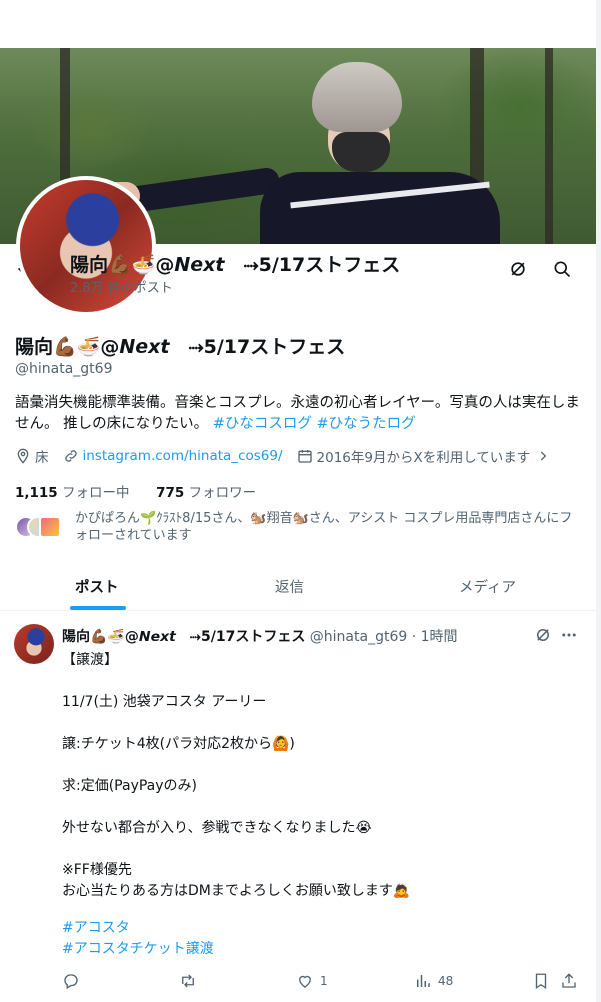 The image size is (601, 1002). What do you see at coordinates (138, 949) in the screenshot?
I see `hashtag-link: #アコスタチケット譲渡` at bounding box center [138, 949].